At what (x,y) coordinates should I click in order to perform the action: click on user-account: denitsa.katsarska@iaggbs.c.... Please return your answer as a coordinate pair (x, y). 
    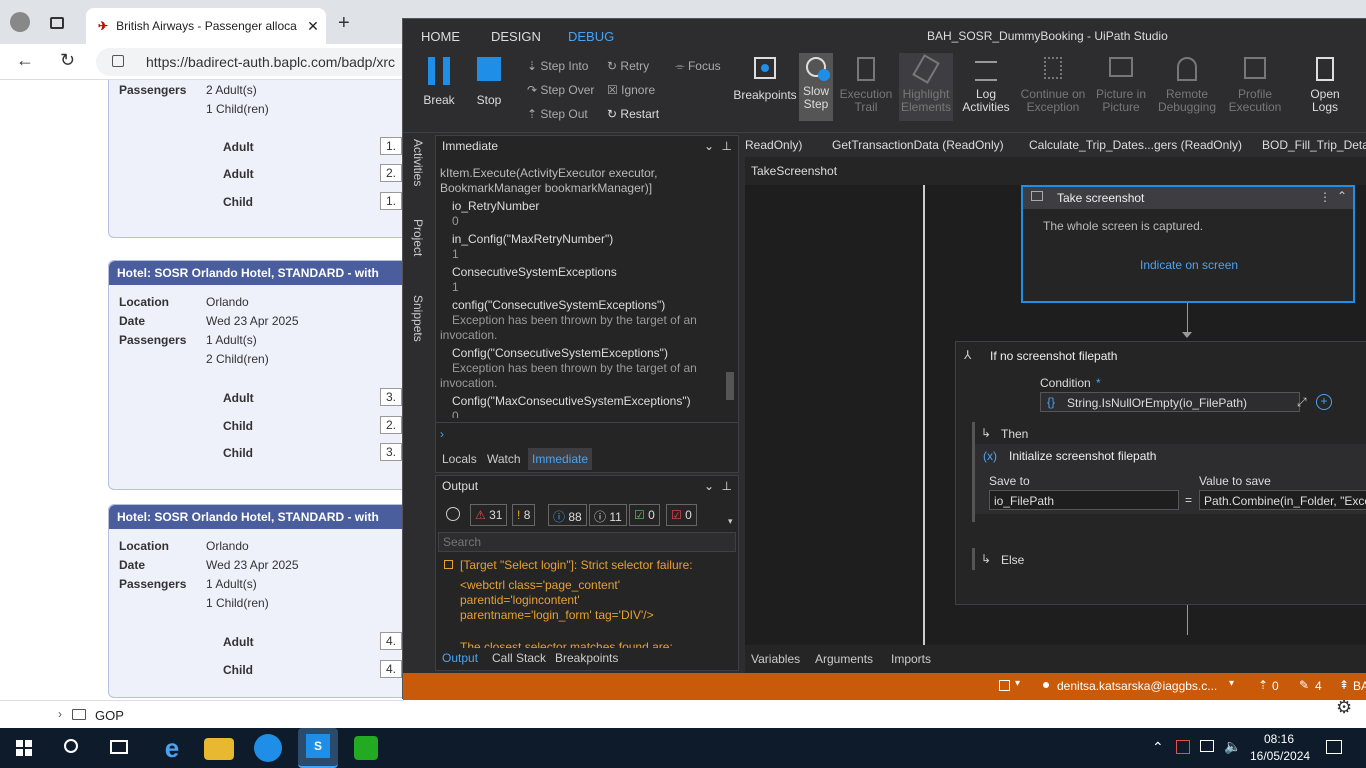
    Looking at the image, I should click on (1137, 686).